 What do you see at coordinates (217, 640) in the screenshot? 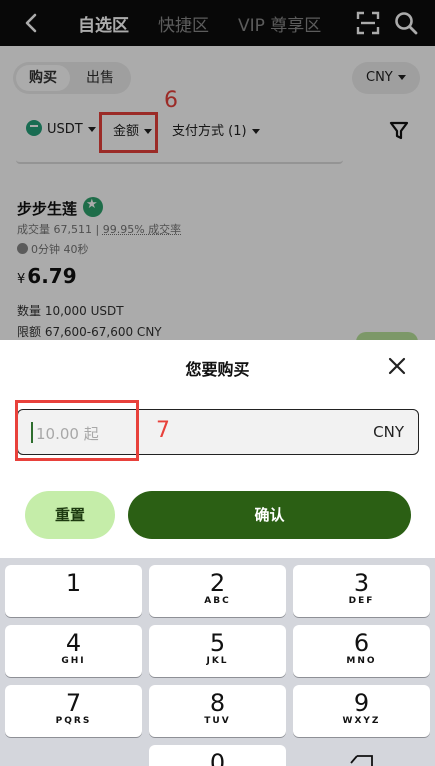
I see `key-digit: 5` at bounding box center [217, 640].